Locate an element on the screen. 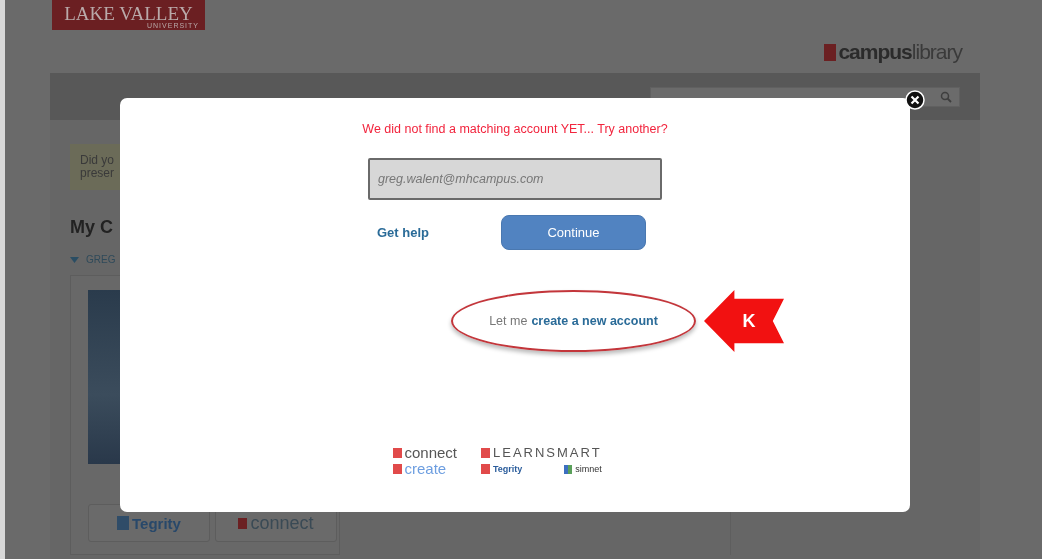 The width and height of the screenshot is (1042, 559). square-icon is located at coordinates (243, 523).